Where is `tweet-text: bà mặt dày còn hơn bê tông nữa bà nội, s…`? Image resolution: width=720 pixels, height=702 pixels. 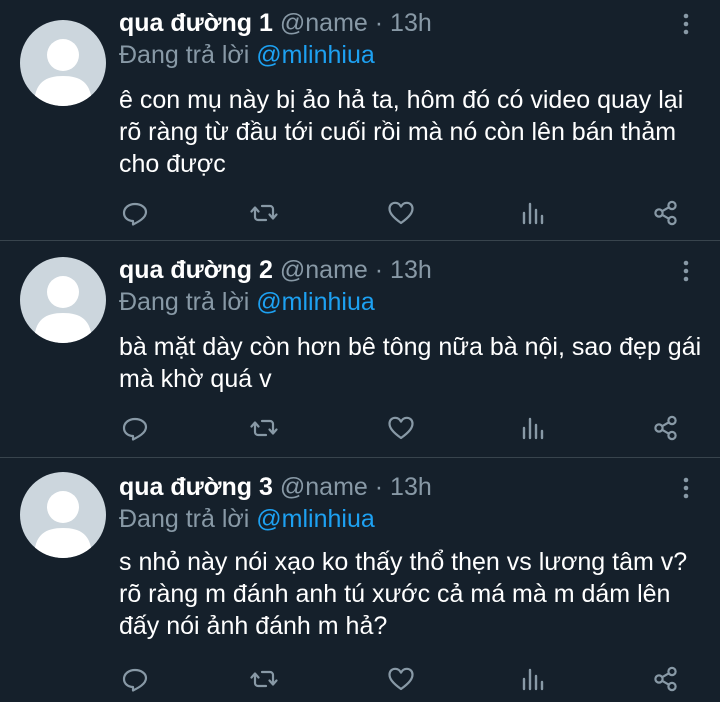 tweet-text: bà mặt dày còn hơn bê tông nữa bà nội, s… is located at coordinates (410, 363).